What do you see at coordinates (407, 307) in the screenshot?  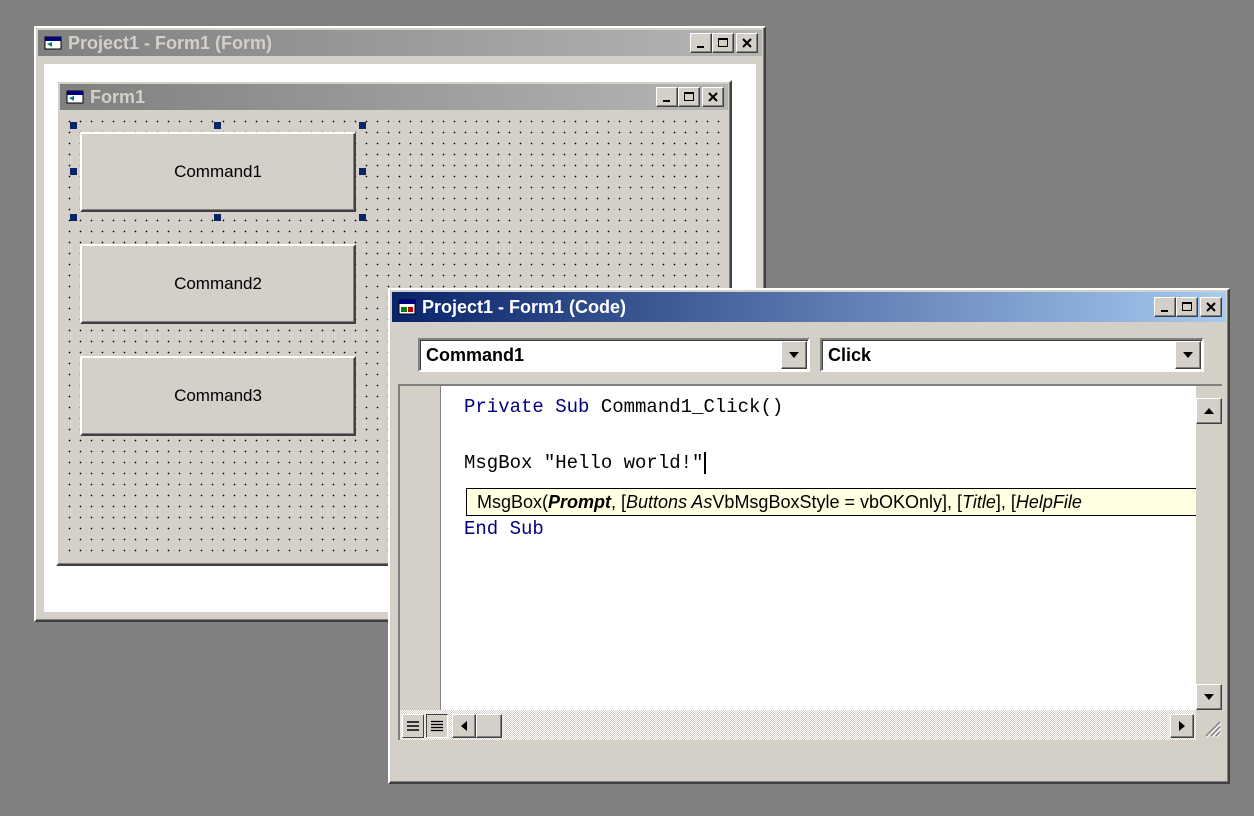 I see `code-module-icon` at bounding box center [407, 307].